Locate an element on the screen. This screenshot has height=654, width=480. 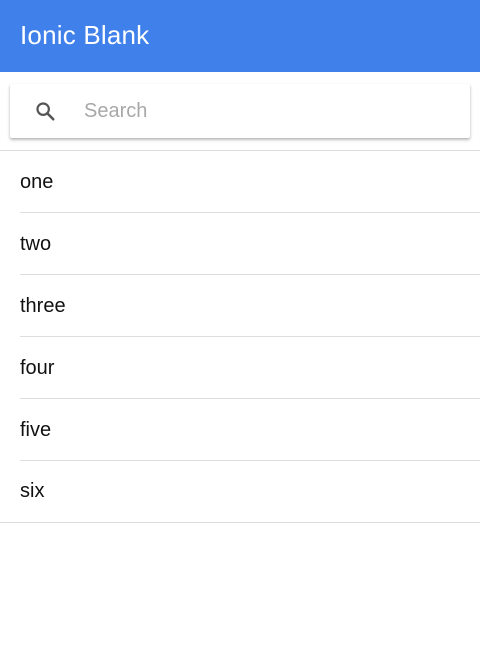
list-item: four is located at coordinates (240, 368).